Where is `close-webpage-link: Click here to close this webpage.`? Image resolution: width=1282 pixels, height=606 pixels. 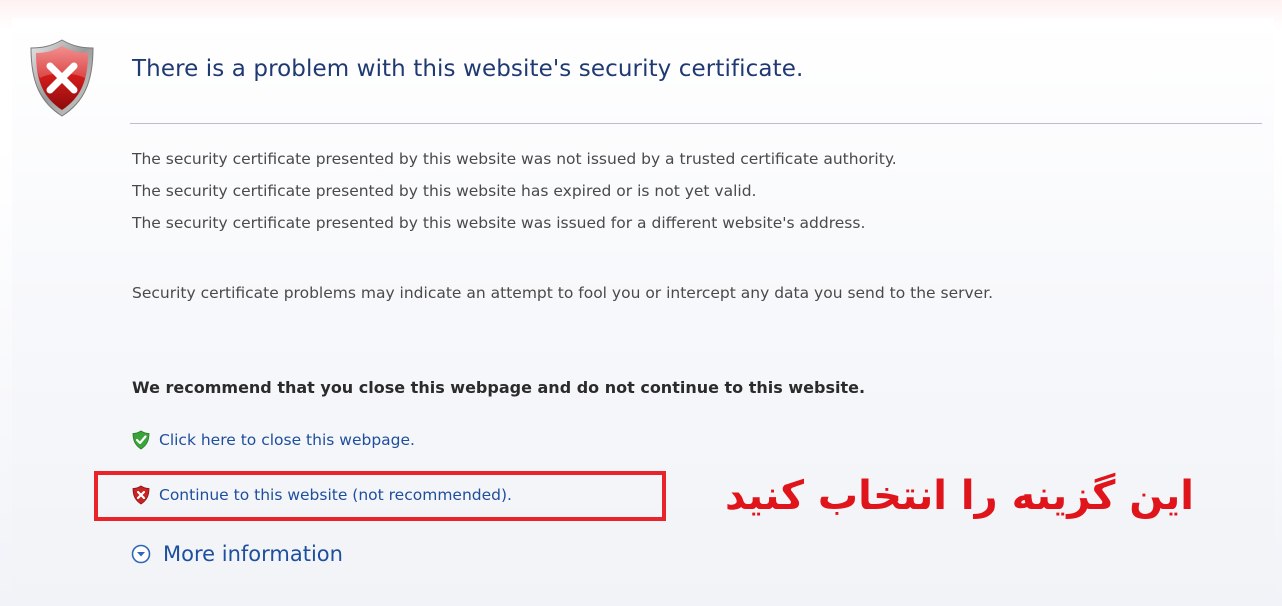
close-webpage-link: Click here to close this webpage. is located at coordinates (273, 440).